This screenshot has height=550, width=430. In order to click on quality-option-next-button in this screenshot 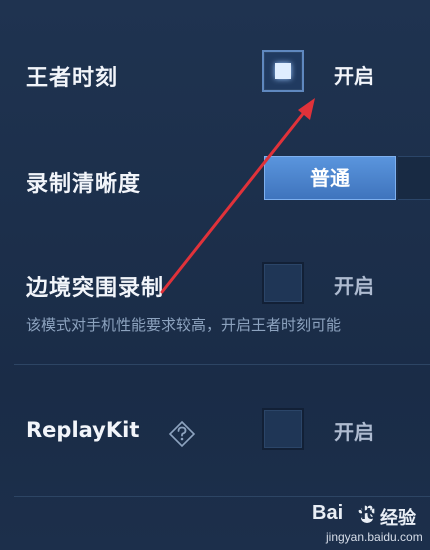, I will do `click(414, 178)`.